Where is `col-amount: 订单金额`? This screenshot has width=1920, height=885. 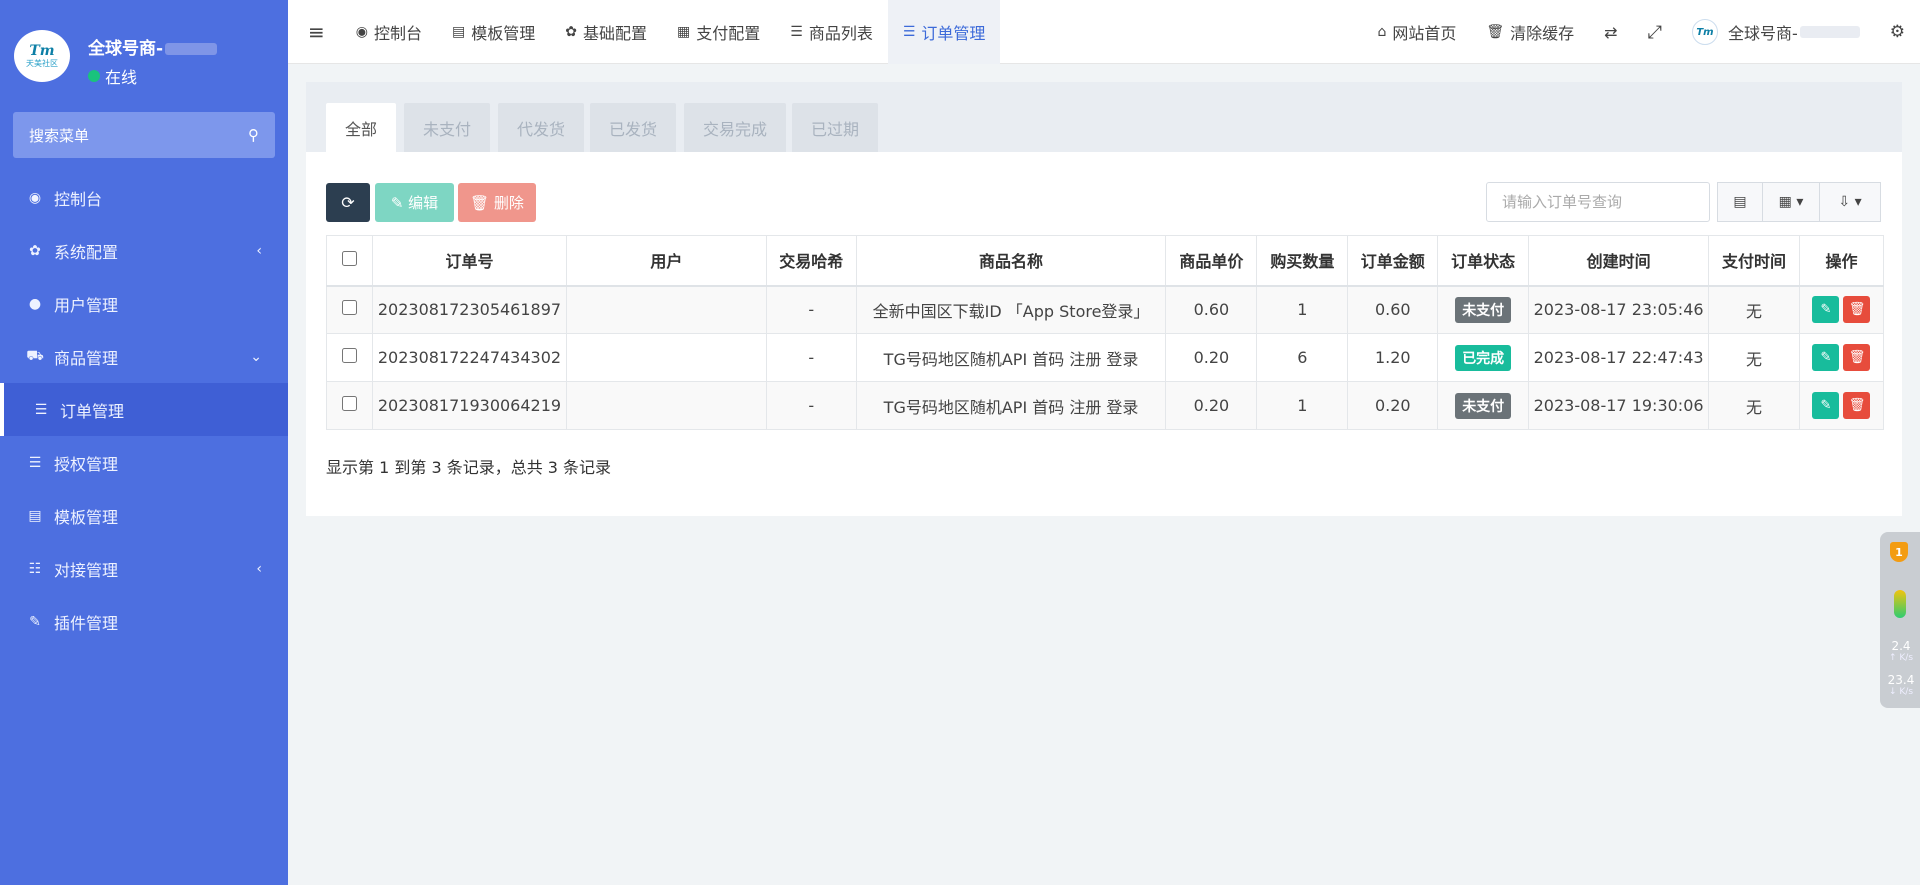
col-amount: 订单金额 is located at coordinates (1393, 260).